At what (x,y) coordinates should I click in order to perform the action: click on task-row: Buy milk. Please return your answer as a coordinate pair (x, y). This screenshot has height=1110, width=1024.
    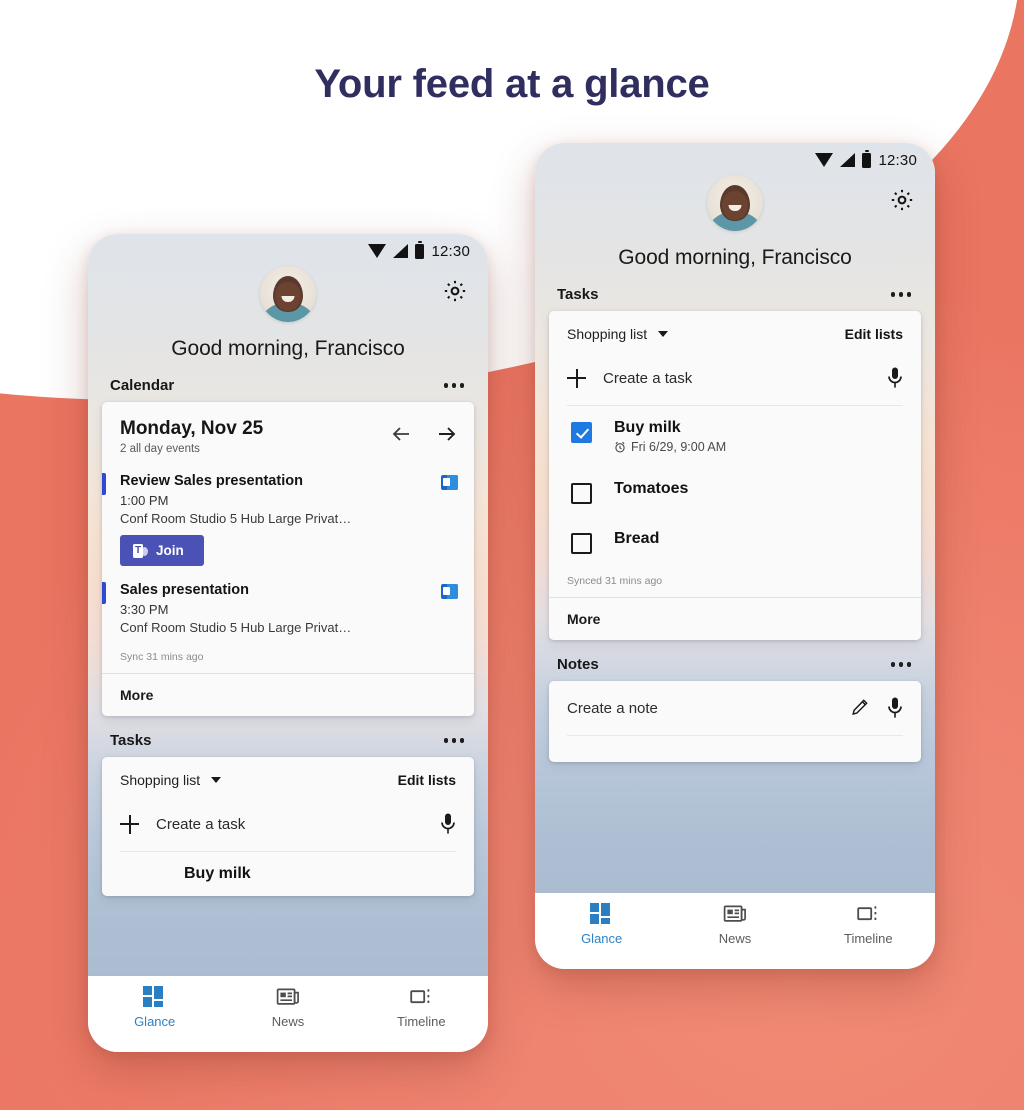
    Looking at the image, I should click on (288, 874).